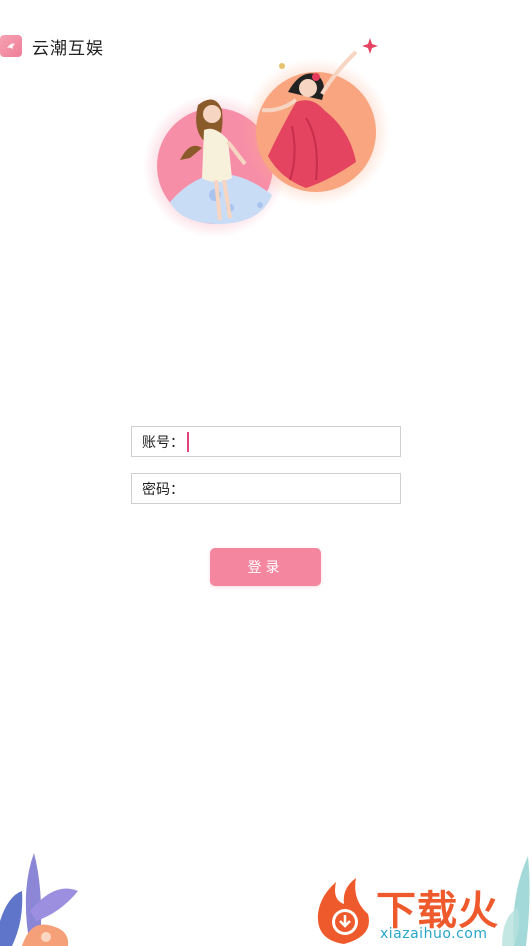  Describe the element at coordinates (294, 441) in the screenshot. I see `account-input` at that location.